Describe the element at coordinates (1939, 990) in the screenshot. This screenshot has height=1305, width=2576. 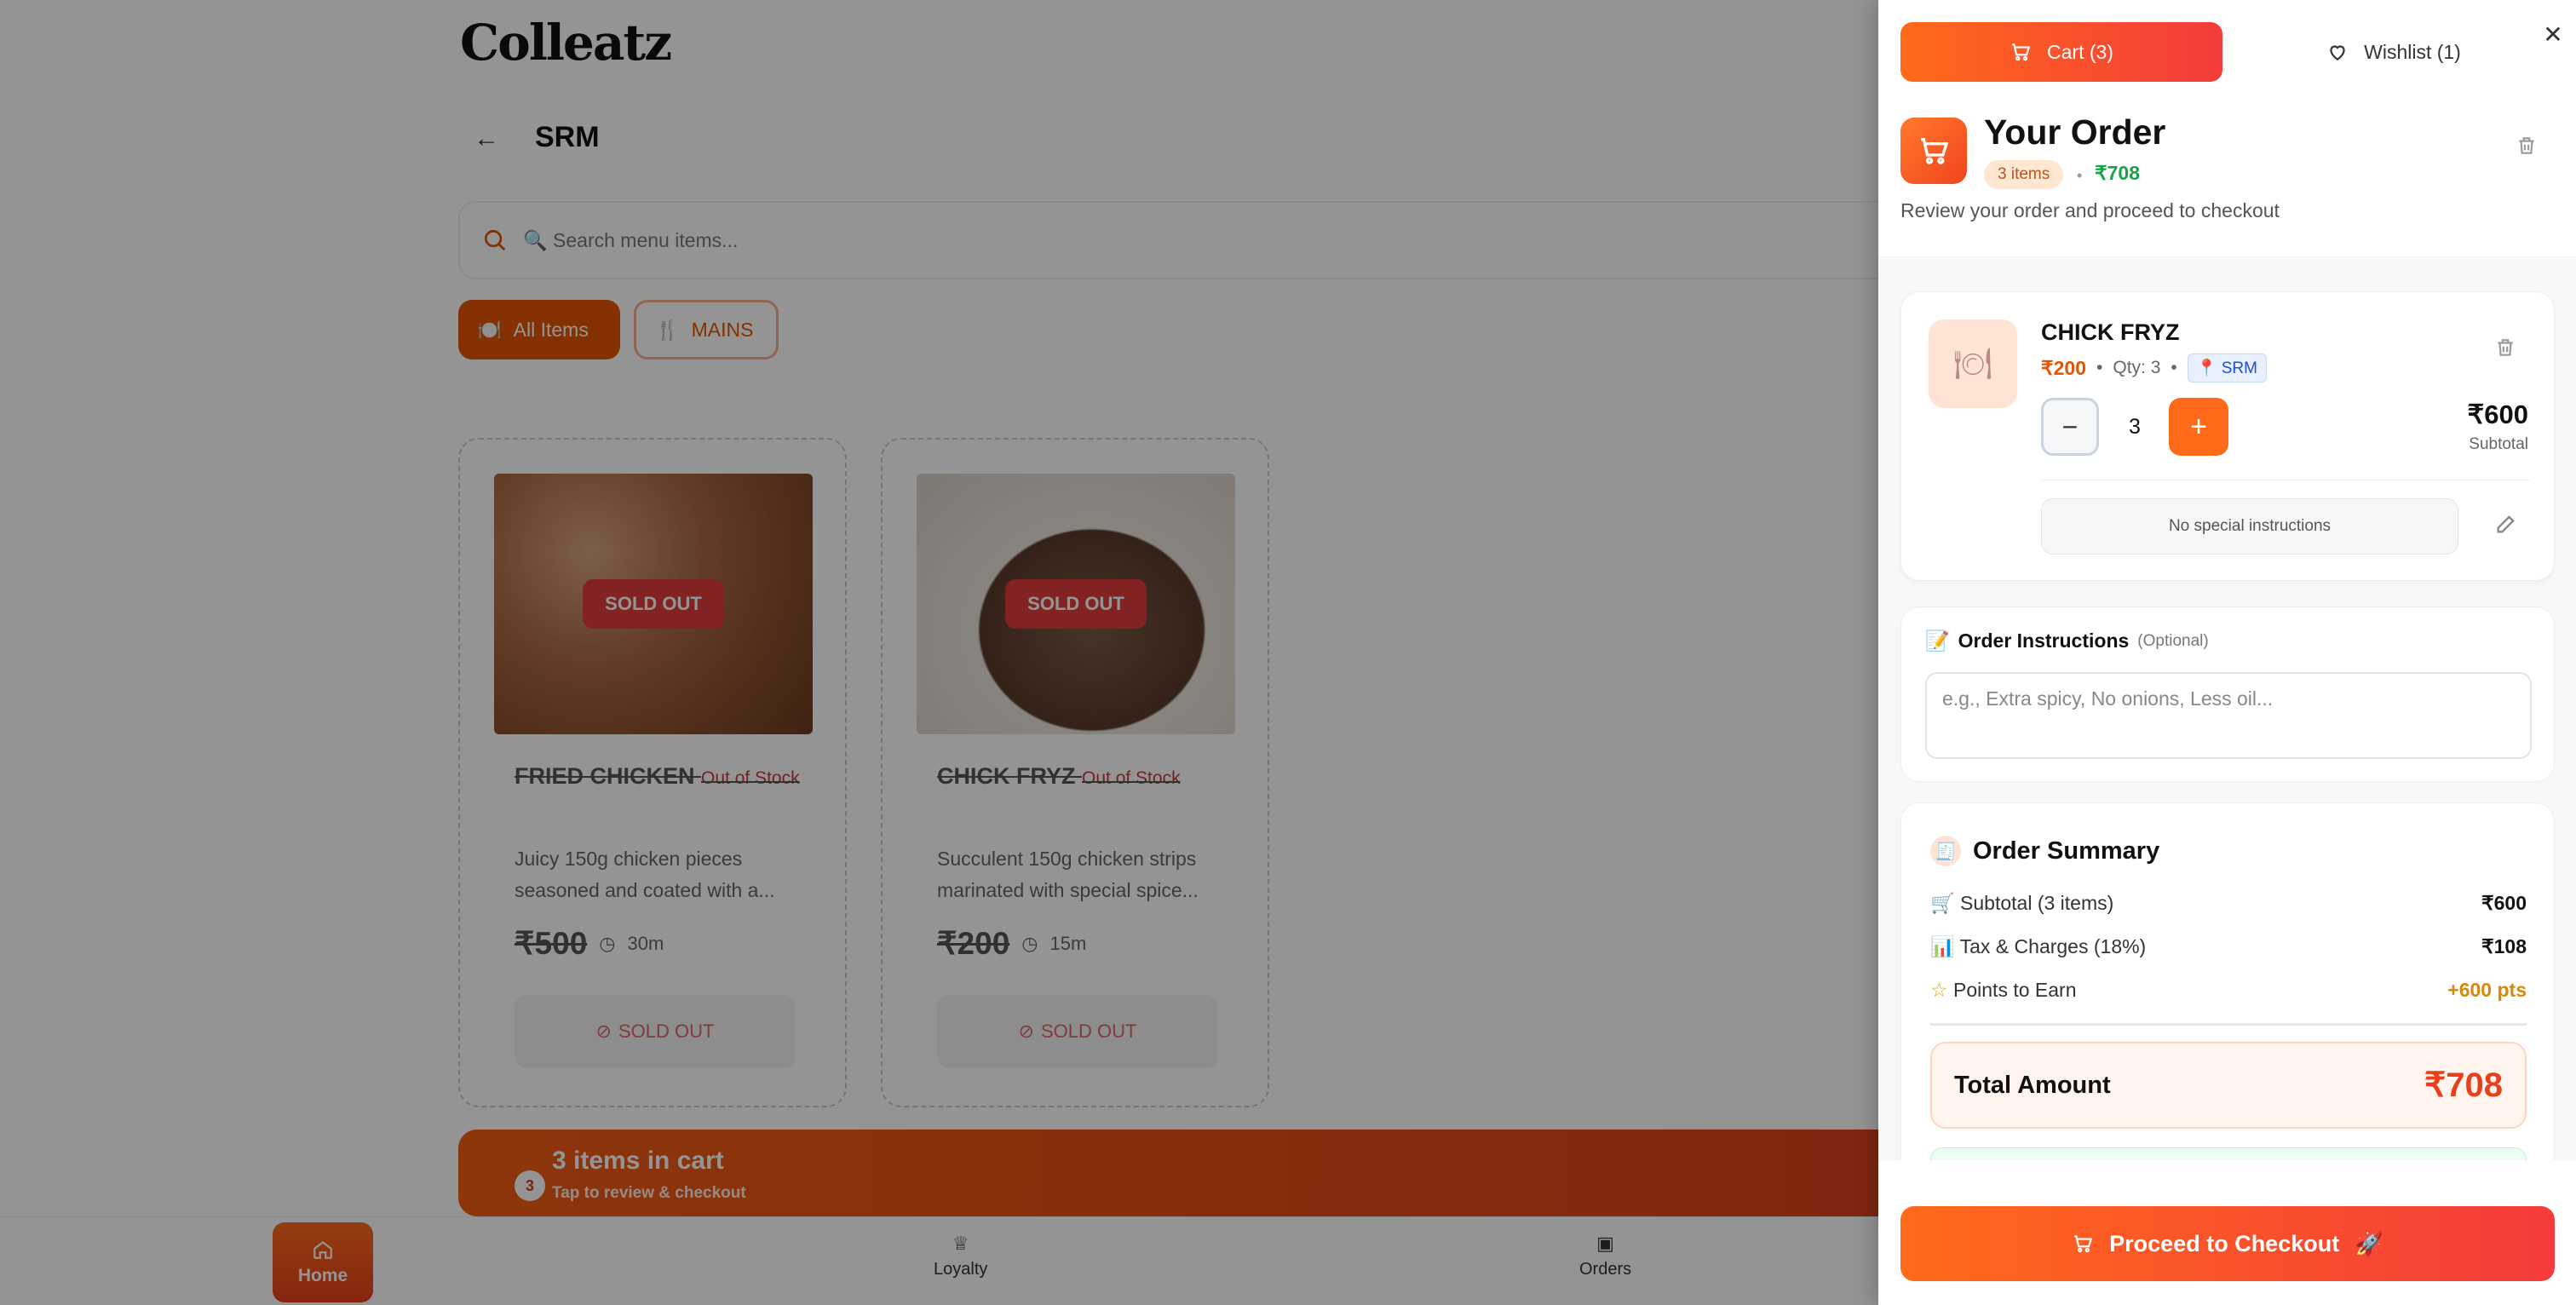
I see `star-icon: ☆` at that location.